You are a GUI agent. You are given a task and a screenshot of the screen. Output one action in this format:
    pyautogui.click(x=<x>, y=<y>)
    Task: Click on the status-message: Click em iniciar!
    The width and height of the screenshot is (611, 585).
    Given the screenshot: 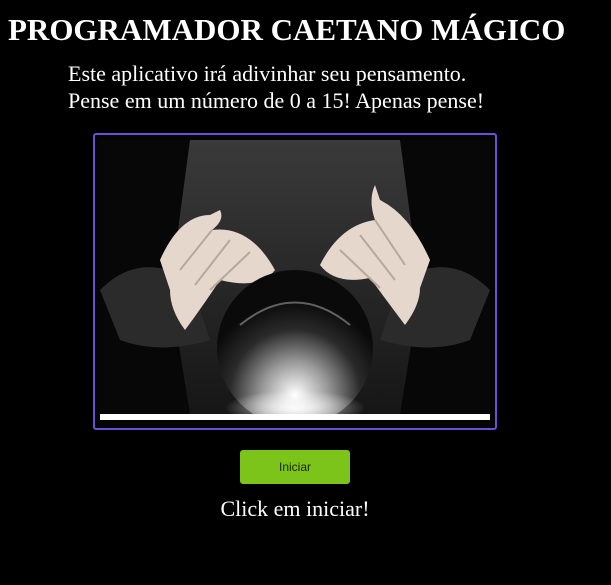 What is the action you would take?
    pyautogui.click(x=295, y=508)
    